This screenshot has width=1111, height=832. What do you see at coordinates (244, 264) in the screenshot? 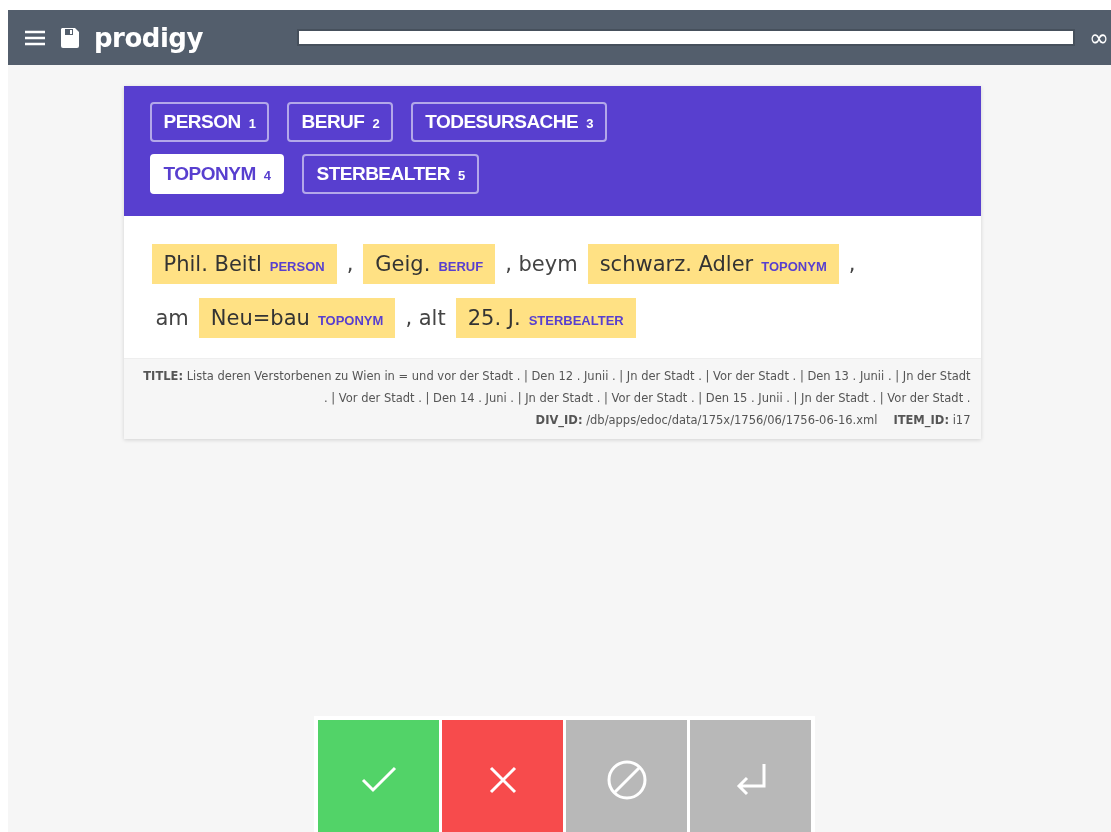
I see `entity-span: Phil. Beitl PERSON` at bounding box center [244, 264].